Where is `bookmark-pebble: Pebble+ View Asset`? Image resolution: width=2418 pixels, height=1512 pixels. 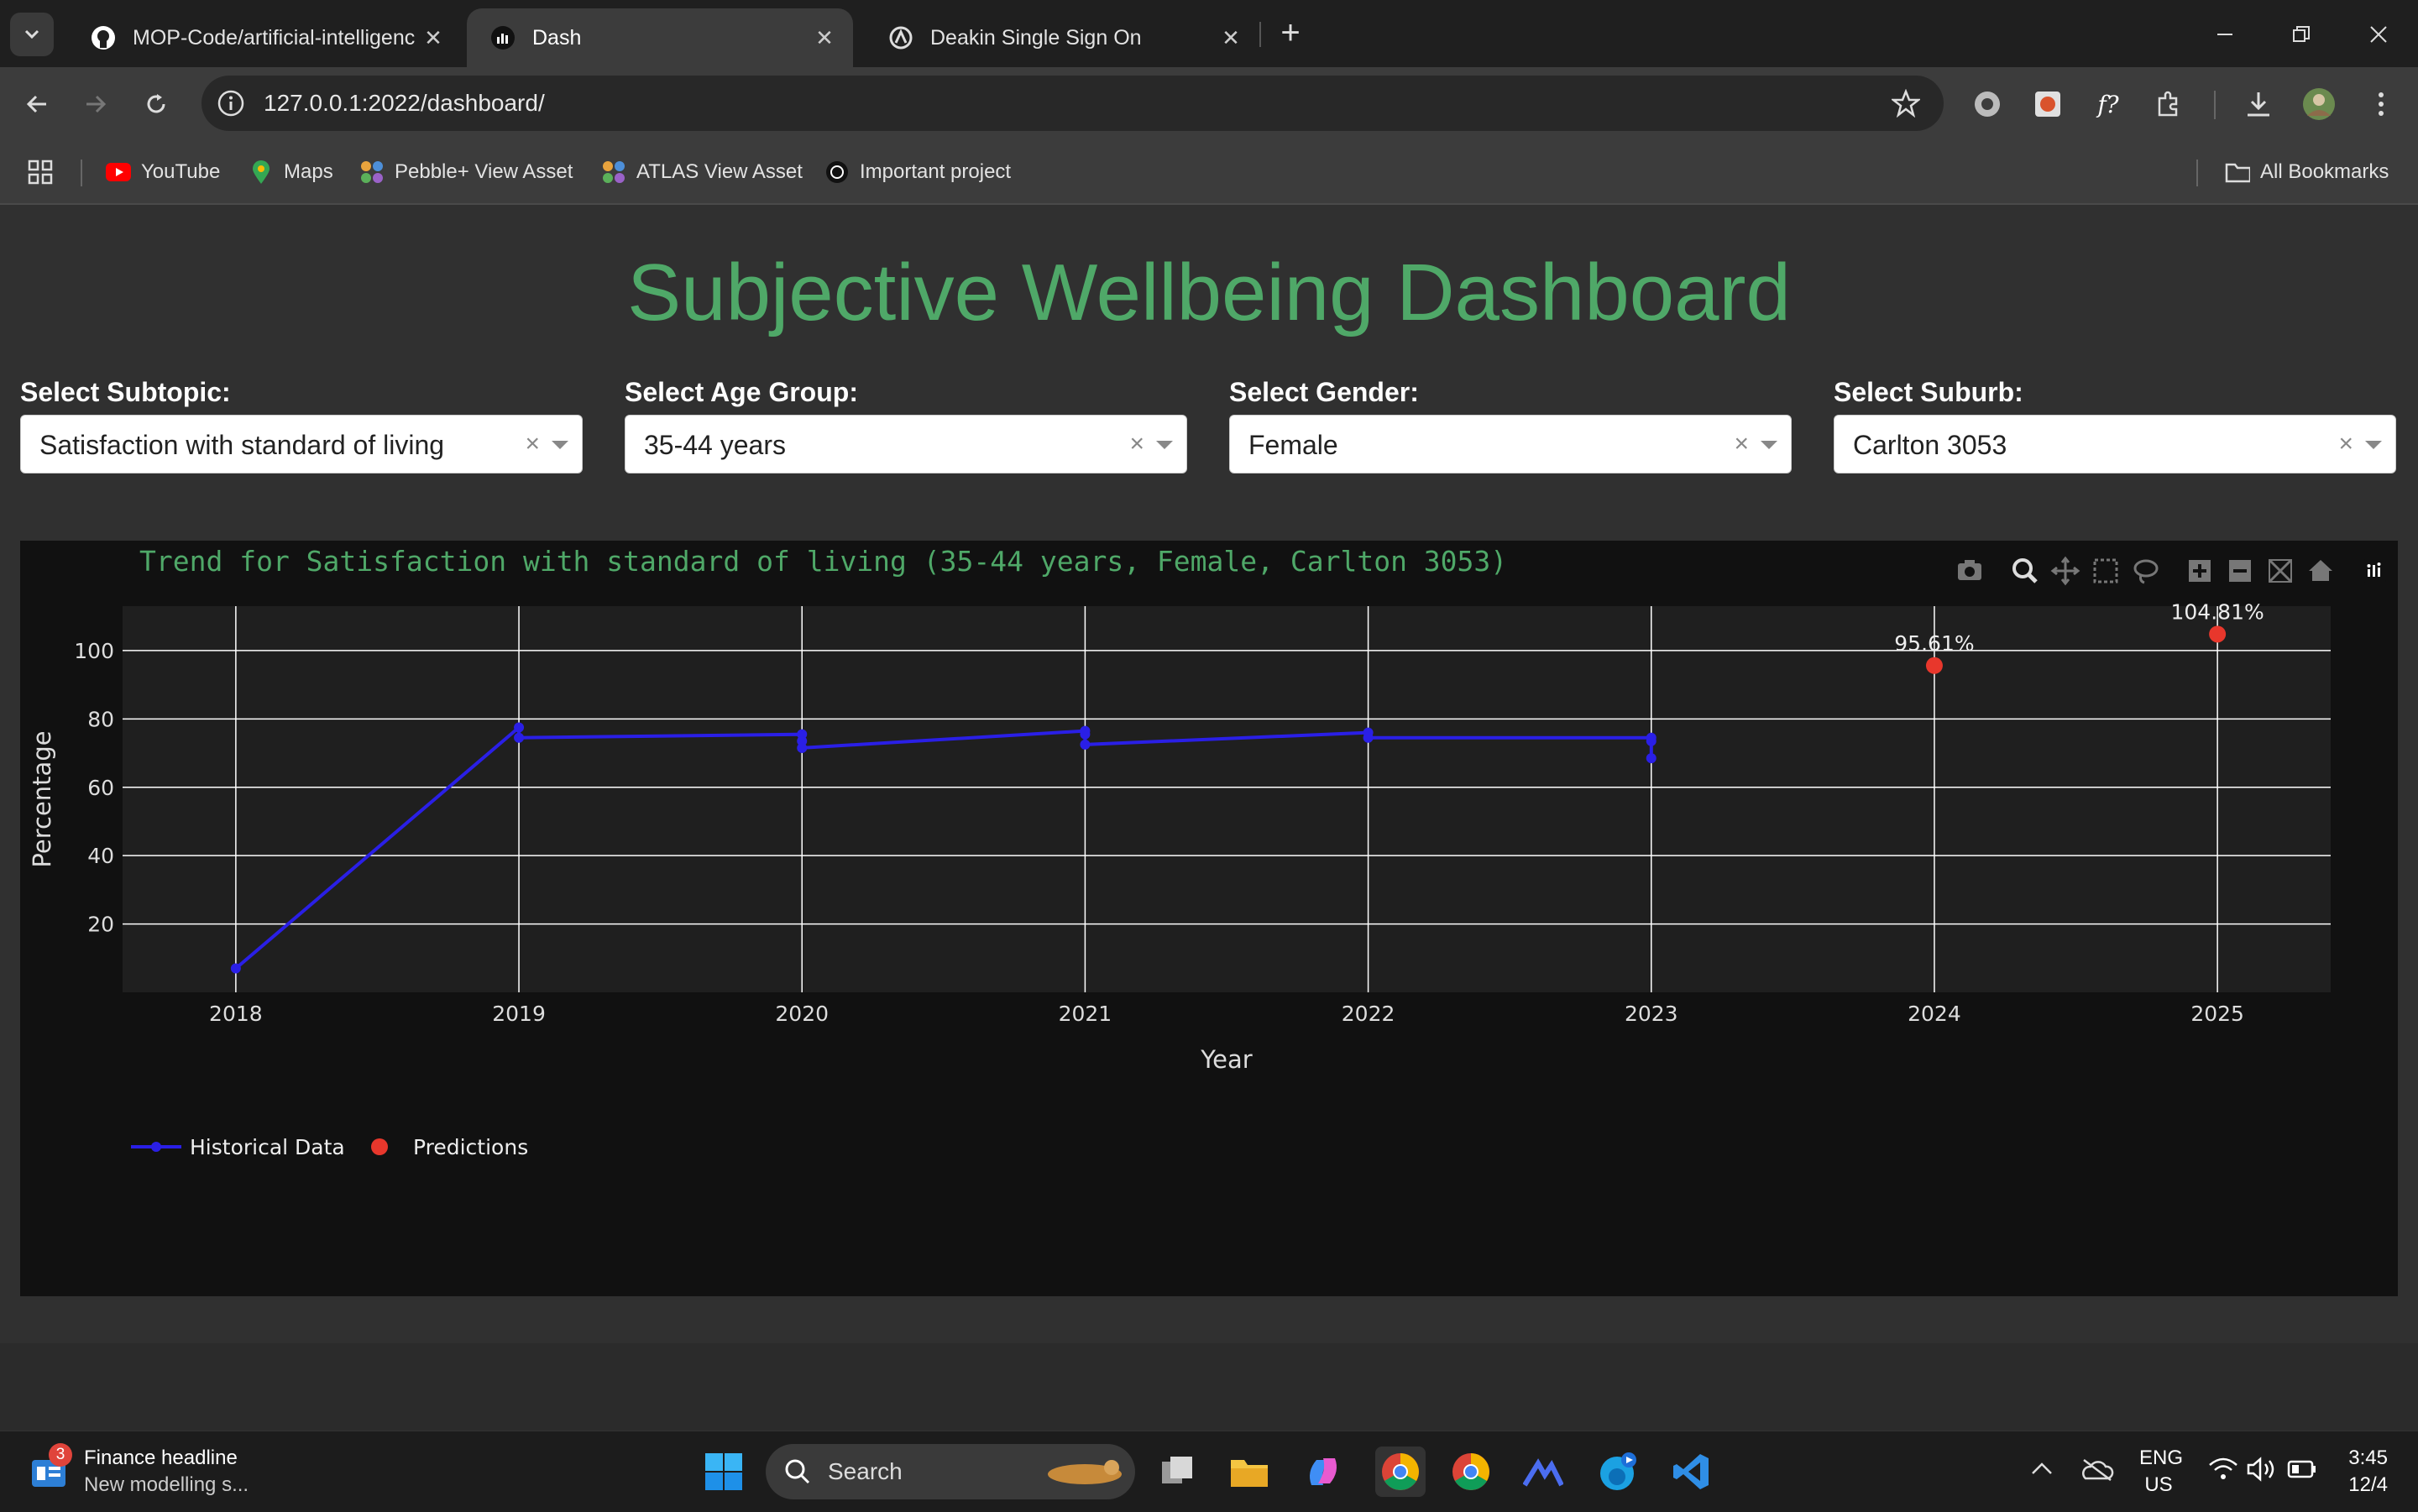 bookmark-pebble: Pebble+ View Asset is located at coordinates (466, 172).